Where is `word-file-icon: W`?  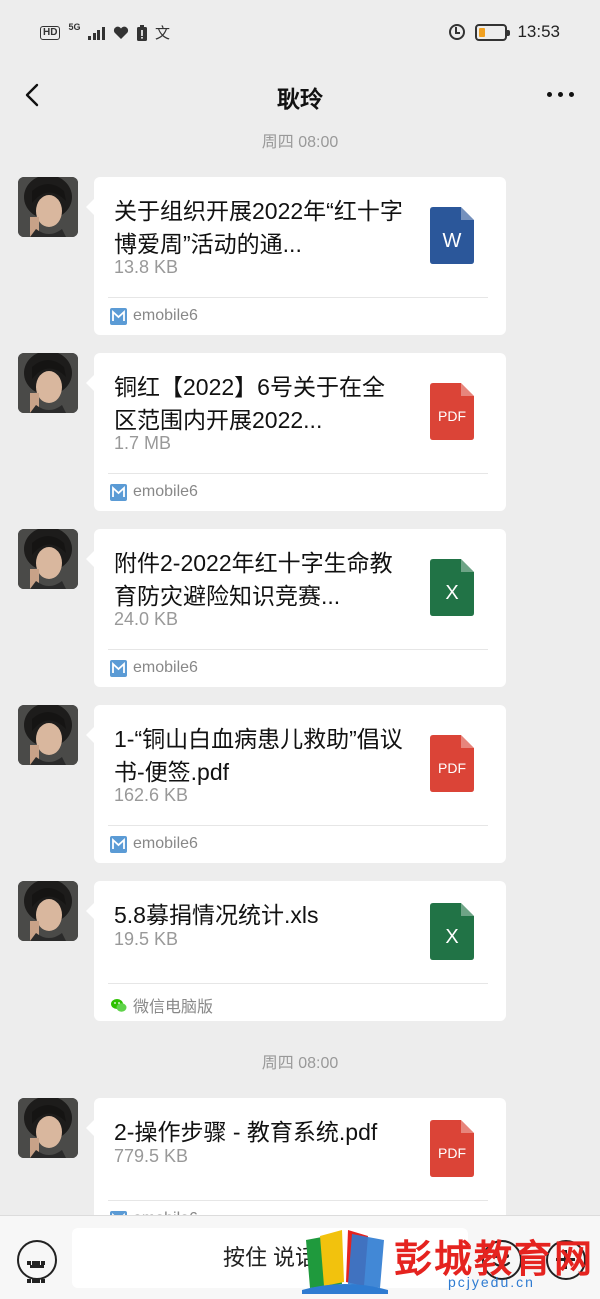
word-file-icon: W is located at coordinates (452, 235).